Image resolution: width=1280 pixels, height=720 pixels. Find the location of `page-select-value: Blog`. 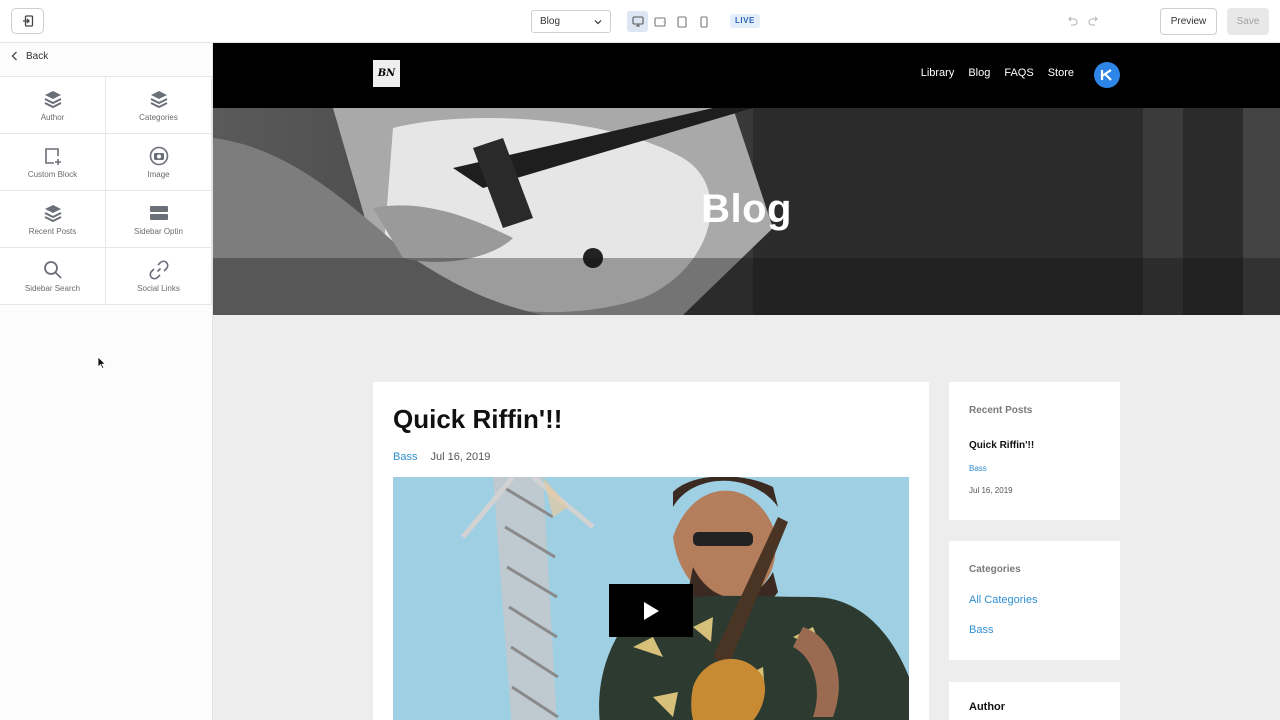

page-select-value: Blog is located at coordinates (550, 21).